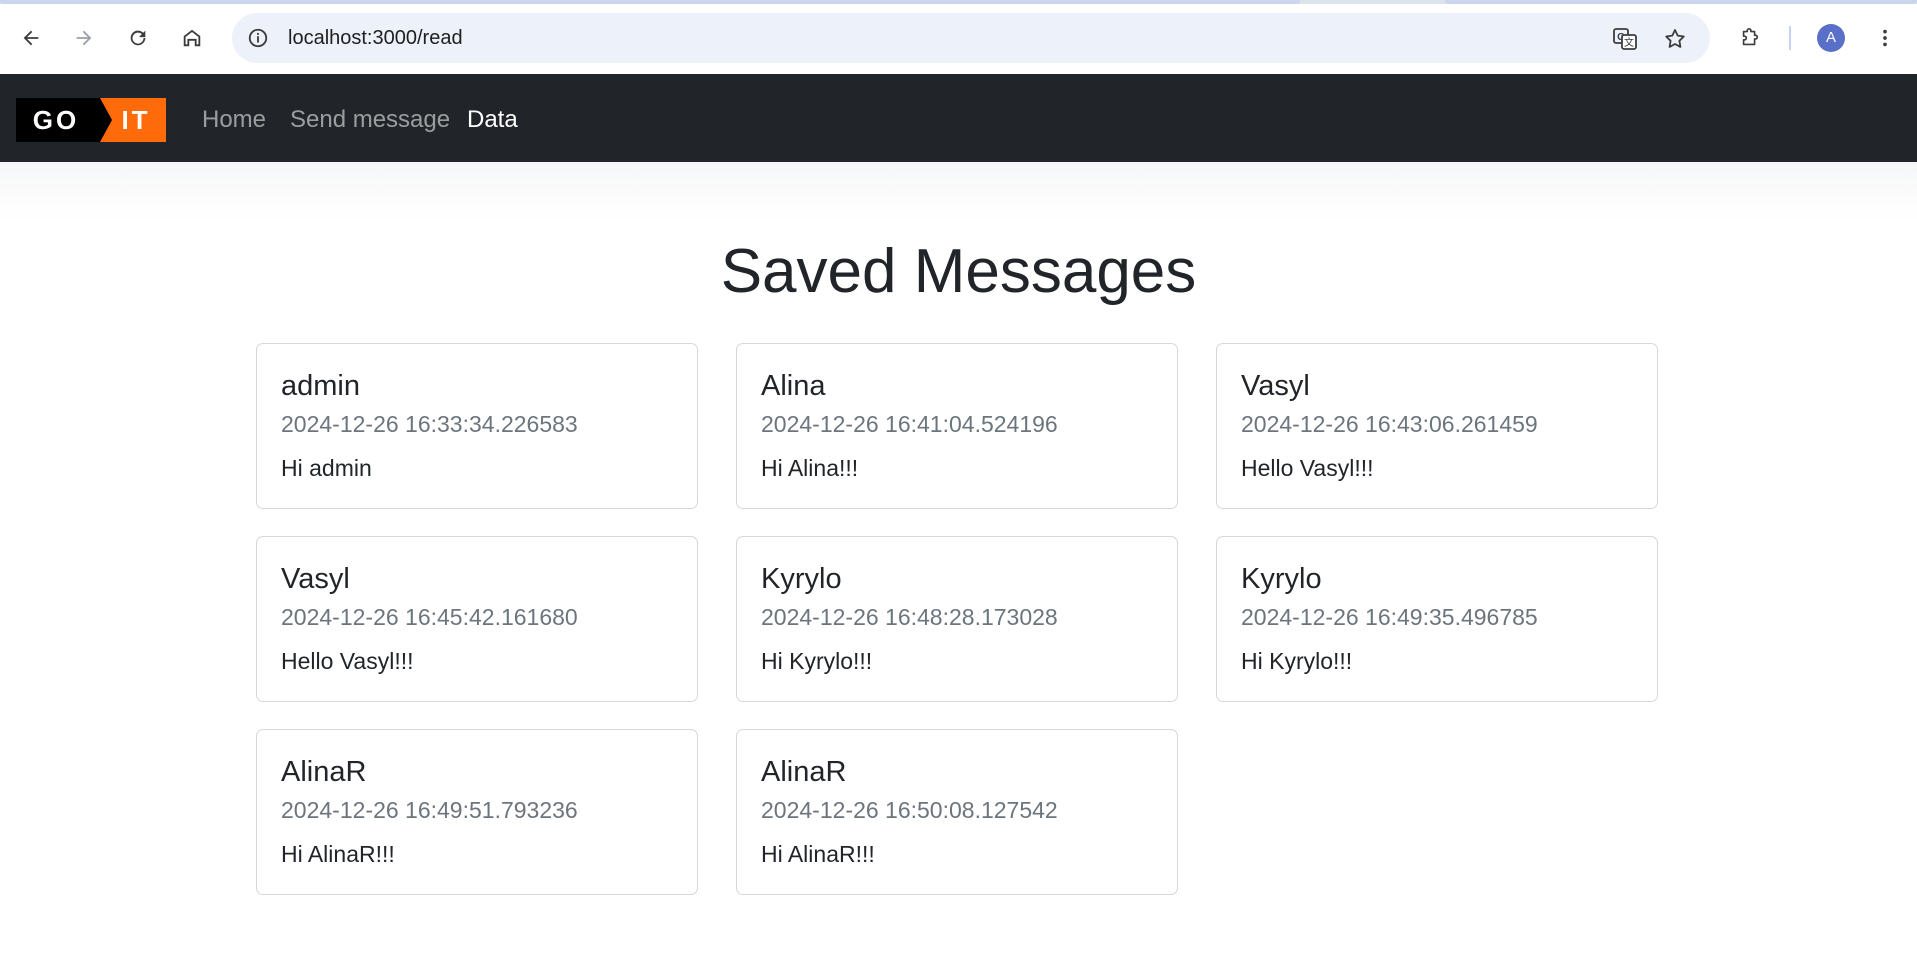 This screenshot has width=1917, height=978. What do you see at coordinates (56, 120) in the screenshot?
I see `logo-text-go: GO` at bounding box center [56, 120].